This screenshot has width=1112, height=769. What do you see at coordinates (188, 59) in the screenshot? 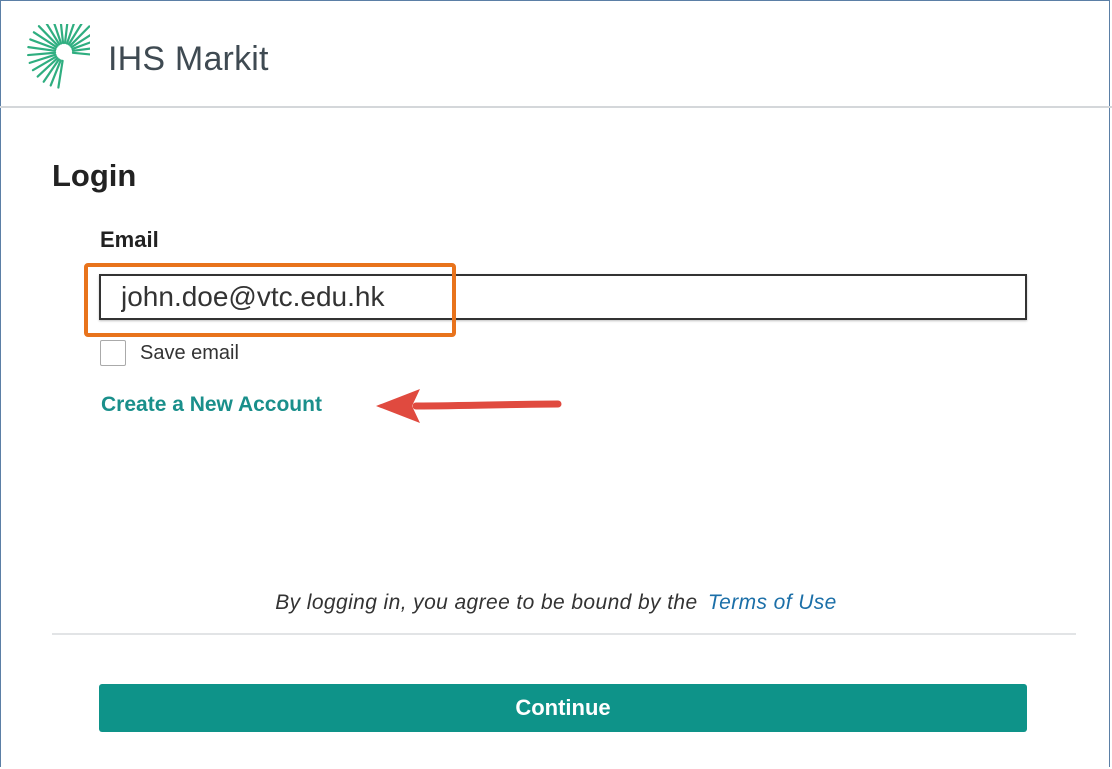
I see `brand-name: IHS Markit` at bounding box center [188, 59].